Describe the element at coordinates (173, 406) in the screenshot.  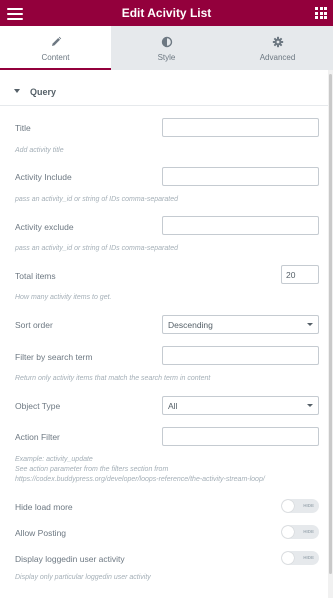
I see `object-type-value: All` at that location.